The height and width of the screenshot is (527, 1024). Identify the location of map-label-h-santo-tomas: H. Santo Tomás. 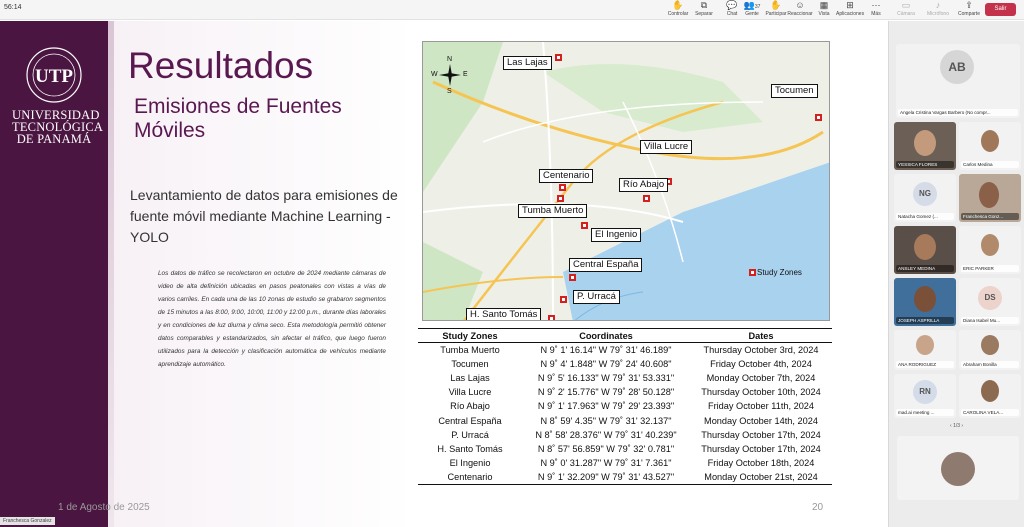
(504, 314).